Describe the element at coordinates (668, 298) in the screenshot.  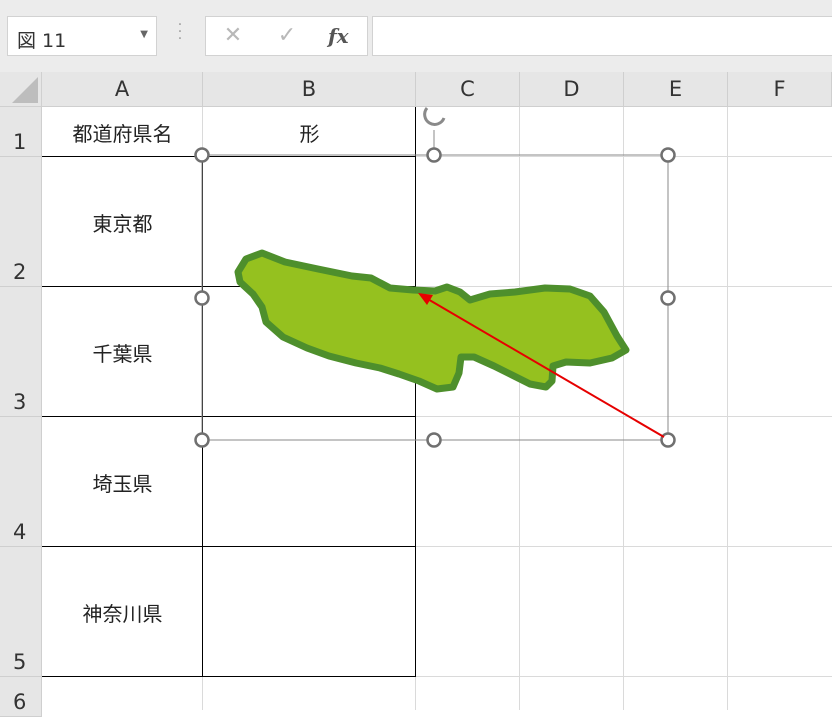
I see `resize-handle-right` at that location.